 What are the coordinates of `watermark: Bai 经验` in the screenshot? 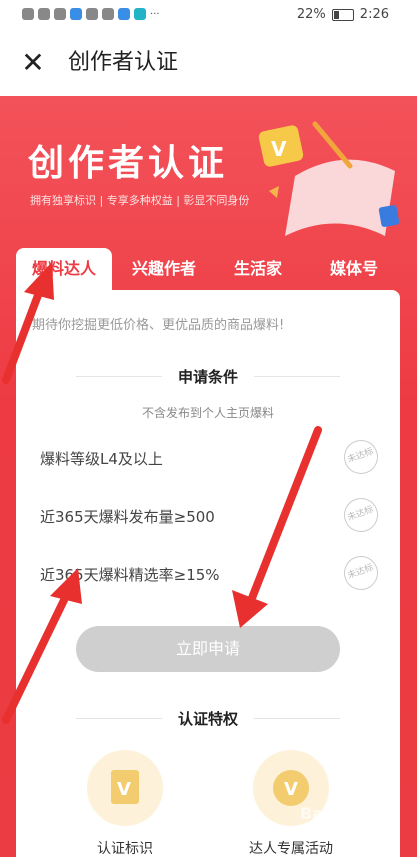 It's located at (333, 813).